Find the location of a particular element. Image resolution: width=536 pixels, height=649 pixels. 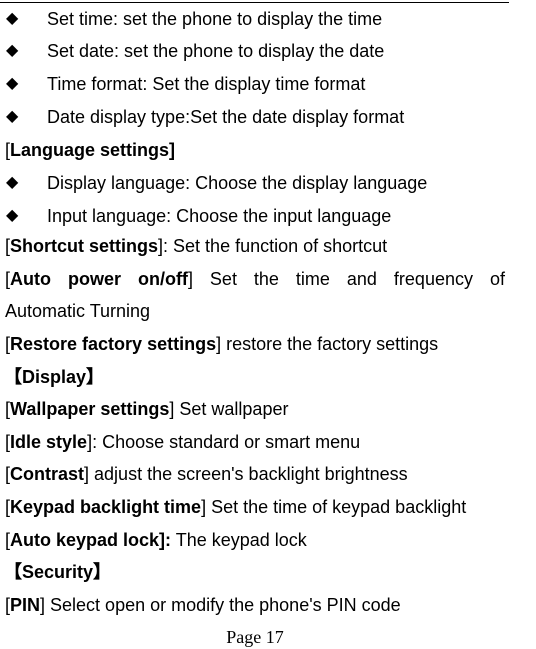

wallpaper-title: Wallpaper settings is located at coordinates (90, 409).